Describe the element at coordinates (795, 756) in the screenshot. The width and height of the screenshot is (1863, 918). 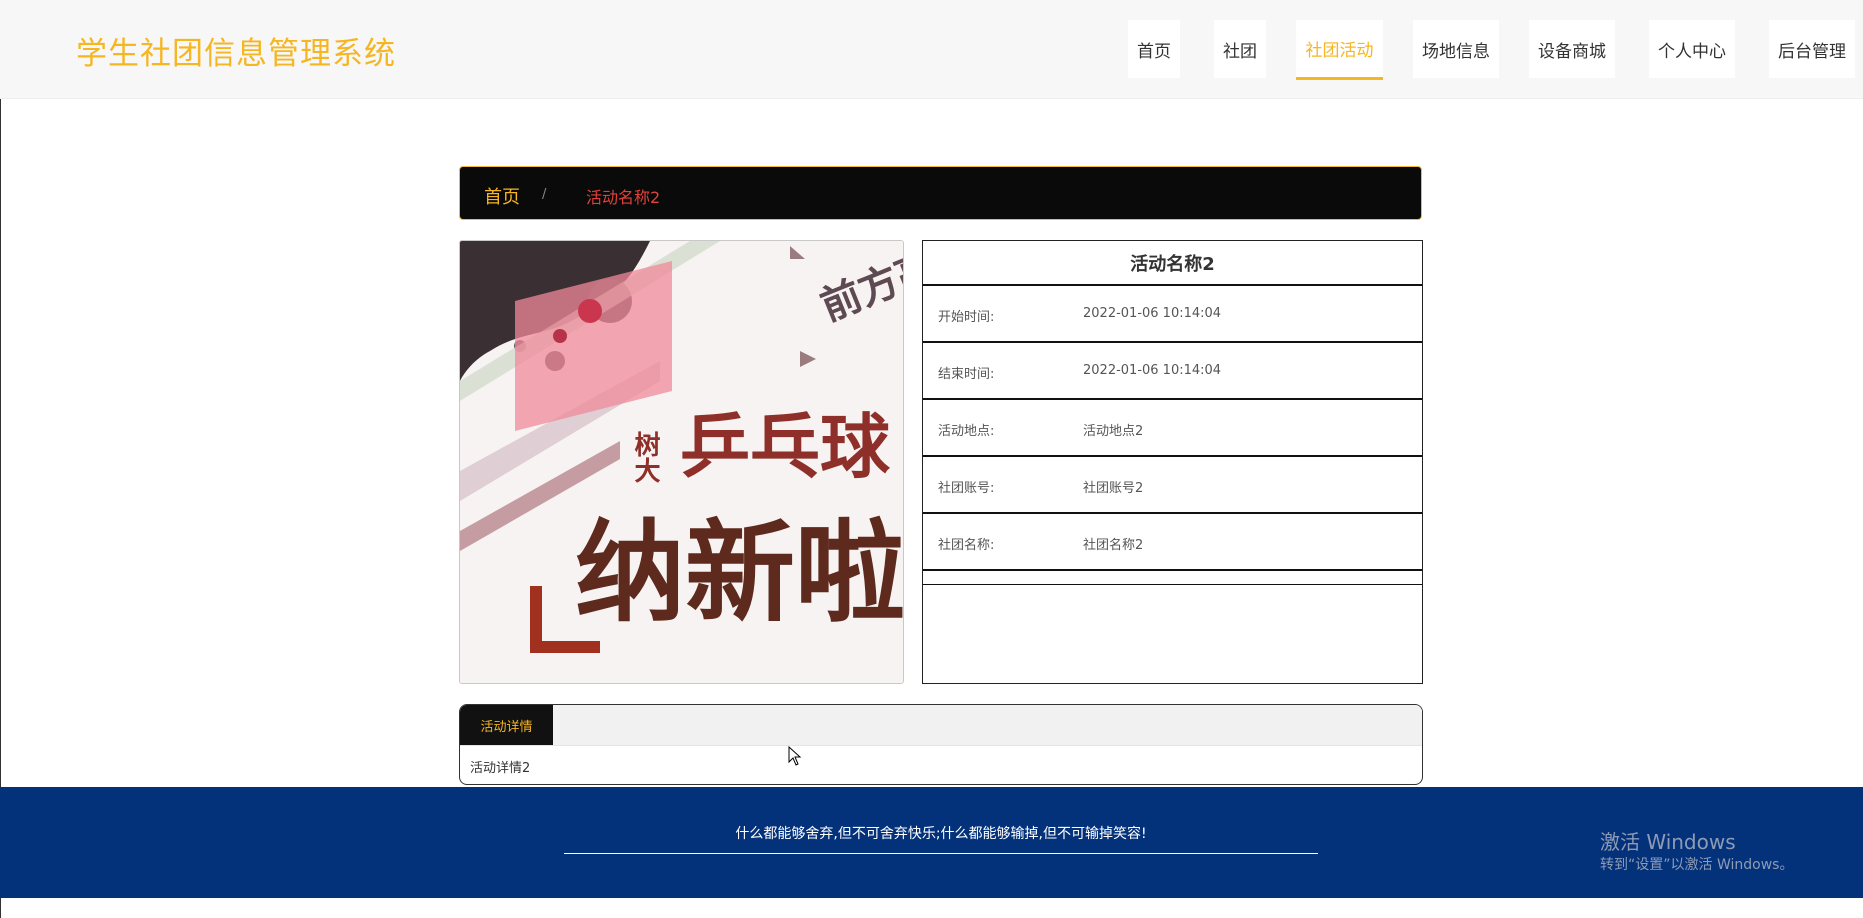
I see `mouse-pointer-icon` at that location.